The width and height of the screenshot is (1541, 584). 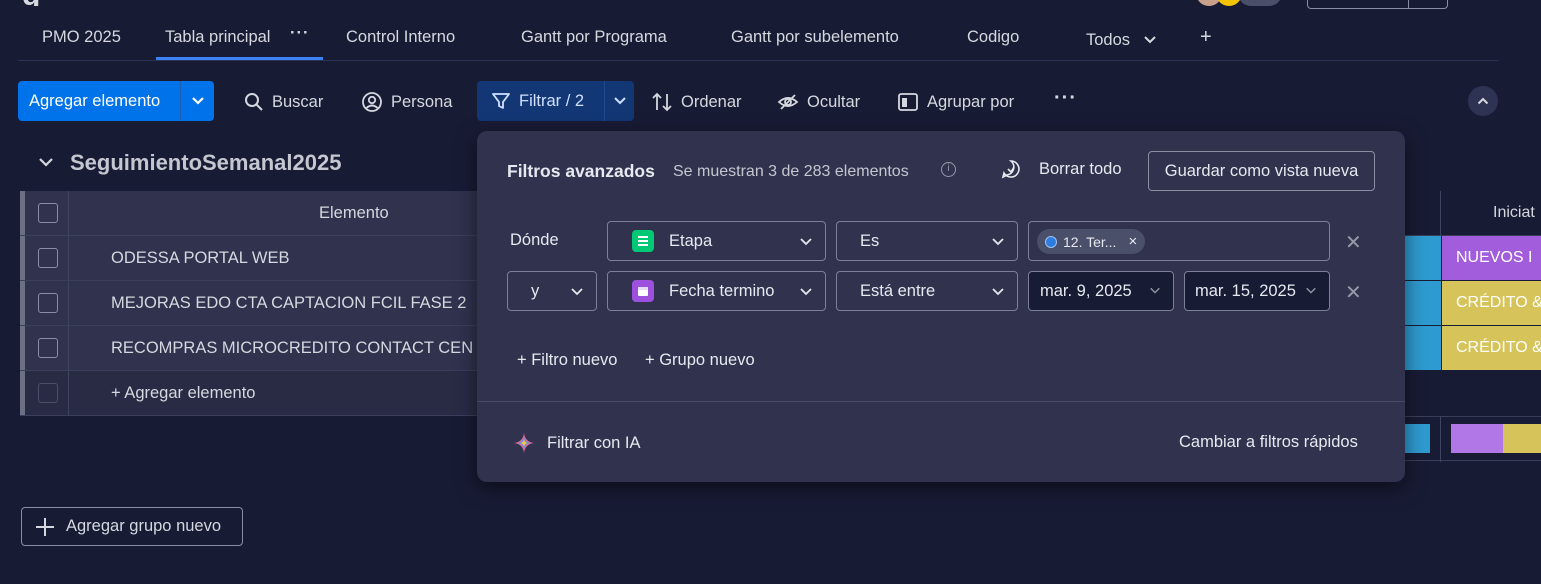 What do you see at coordinates (1417, 438) in the screenshot?
I see `summary-bar` at bounding box center [1417, 438].